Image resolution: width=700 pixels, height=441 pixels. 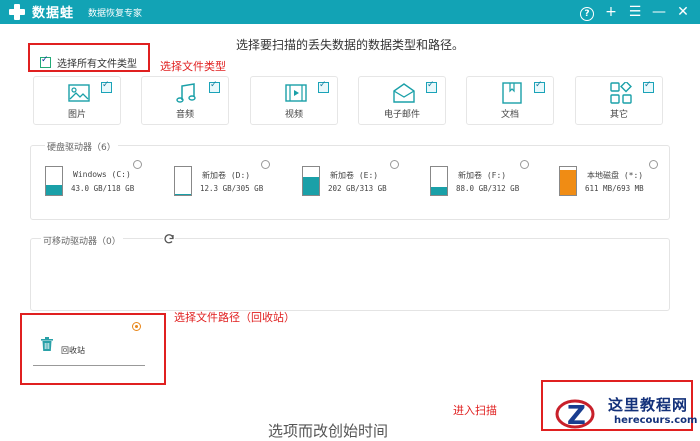 What do you see at coordinates (226, 175) in the screenshot?
I see `drive-name: 新加卷 (D:)` at bounding box center [226, 175].